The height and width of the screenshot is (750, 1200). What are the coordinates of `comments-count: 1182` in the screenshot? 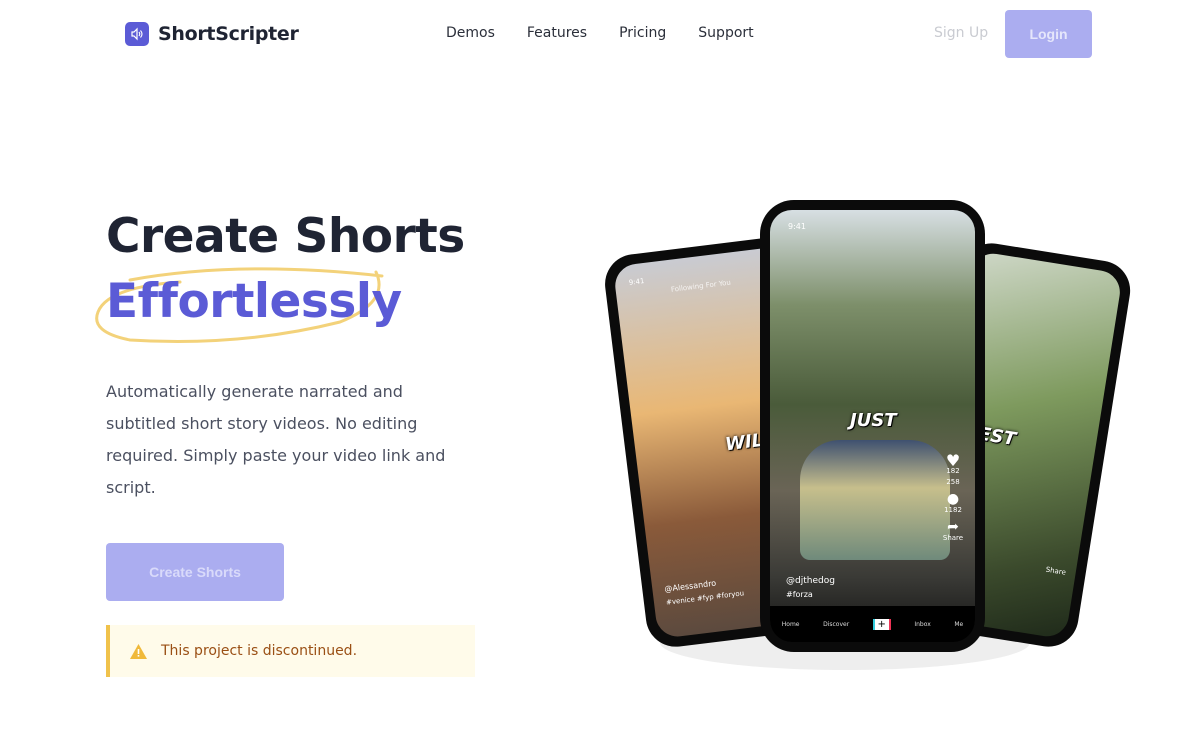 It's located at (953, 510).